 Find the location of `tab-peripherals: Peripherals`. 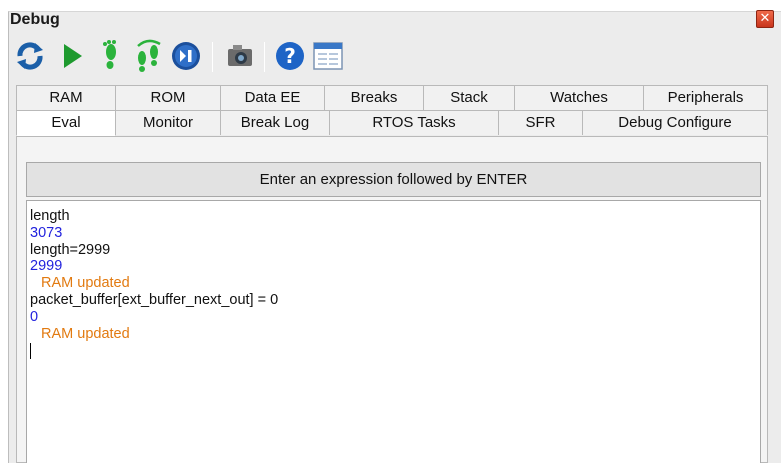

tab-peripherals: Peripherals is located at coordinates (705, 97).